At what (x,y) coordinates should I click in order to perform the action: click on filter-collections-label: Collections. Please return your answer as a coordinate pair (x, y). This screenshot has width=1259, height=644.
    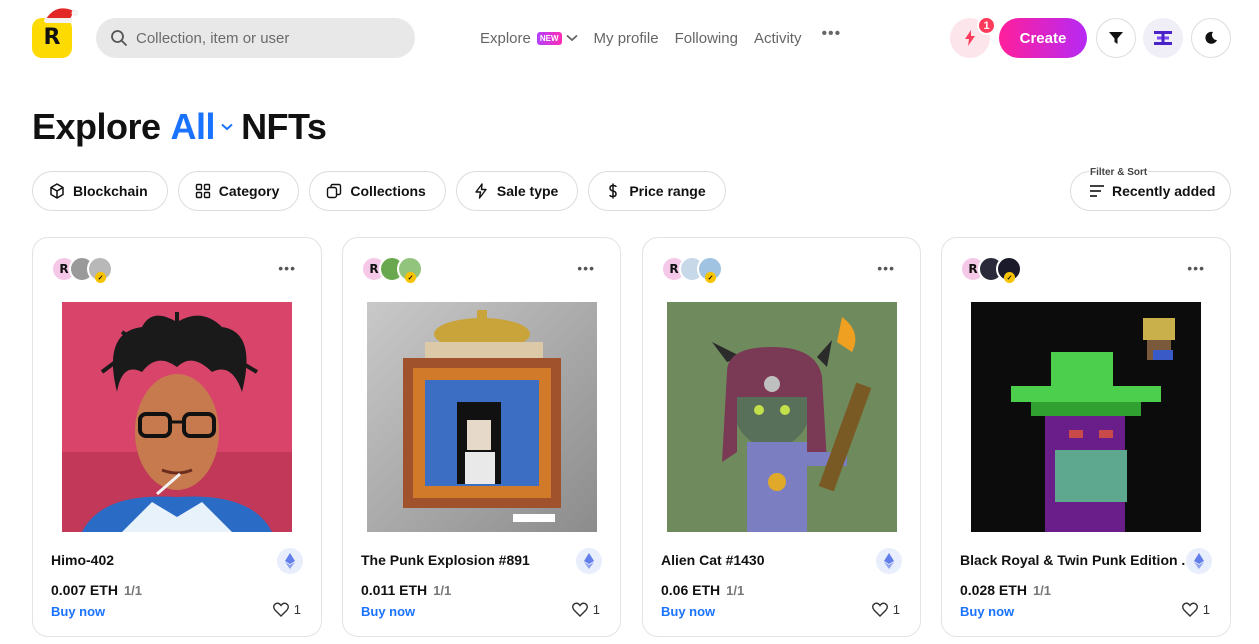
    Looking at the image, I should click on (388, 191).